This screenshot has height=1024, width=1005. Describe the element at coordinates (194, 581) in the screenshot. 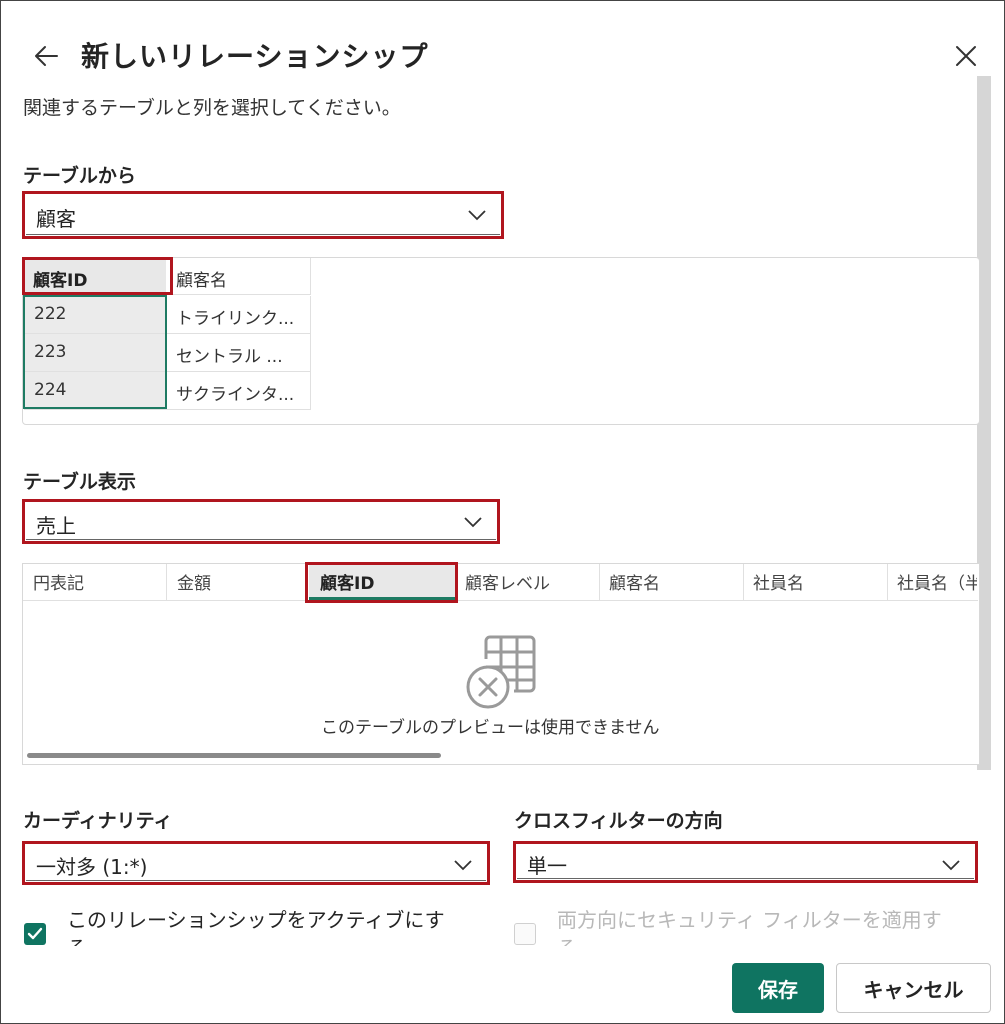

I see `to-column-header: 金額` at that location.